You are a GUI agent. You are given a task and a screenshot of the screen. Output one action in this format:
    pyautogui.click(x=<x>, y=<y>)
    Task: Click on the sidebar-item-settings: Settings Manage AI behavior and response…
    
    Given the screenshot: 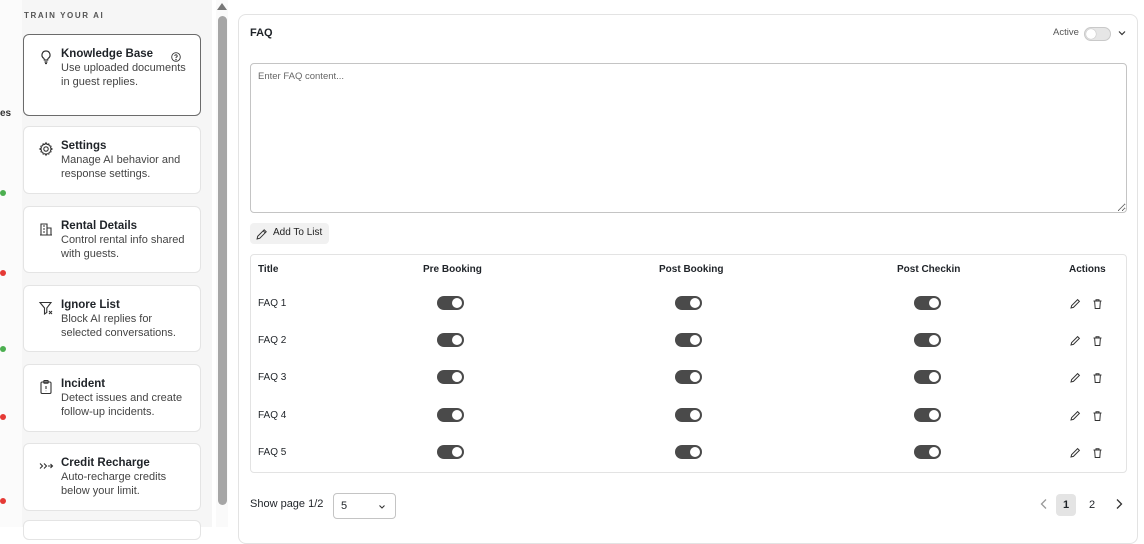 What is the action you would take?
    pyautogui.click(x=112, y=160)
    